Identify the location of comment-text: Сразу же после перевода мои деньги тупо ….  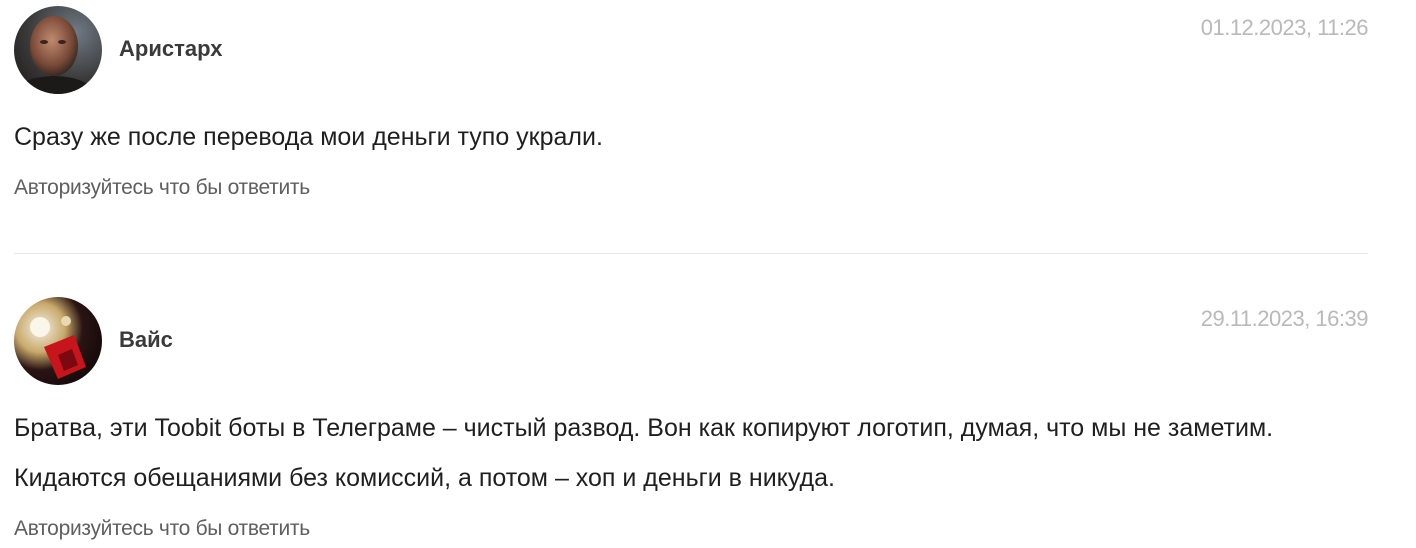
(308, 137).